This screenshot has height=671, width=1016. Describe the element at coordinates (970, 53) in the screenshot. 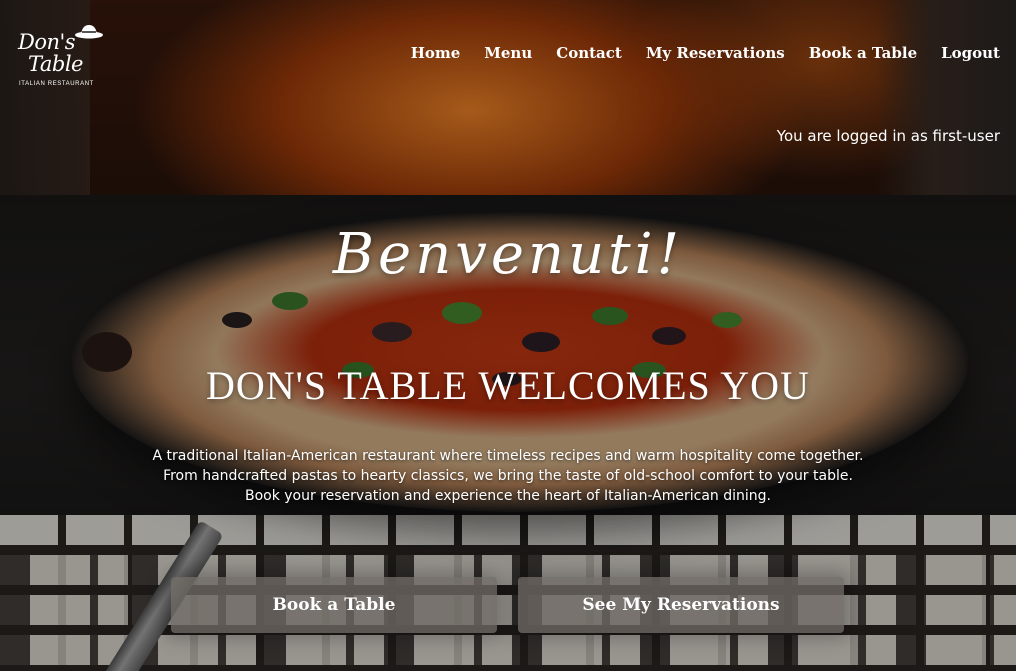

I see `nav-logout-link: Logout` at that location.